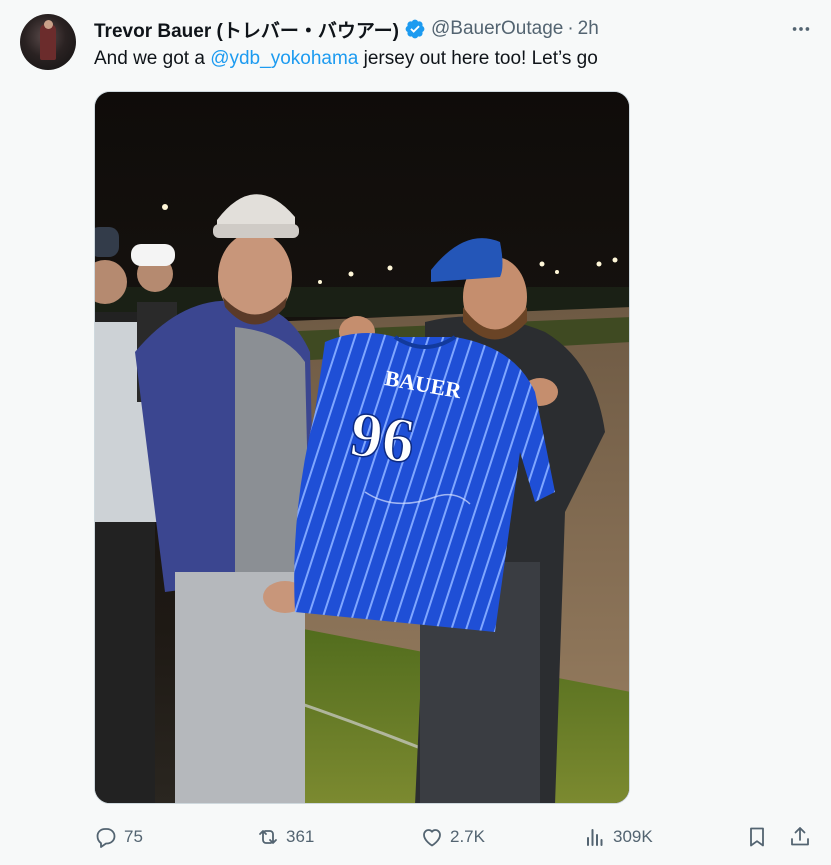 The height and width of the screenshot is (865, 831). Describe the element at coordinates (268, 837) in the screenshot. I see `repost-icon` at that location.